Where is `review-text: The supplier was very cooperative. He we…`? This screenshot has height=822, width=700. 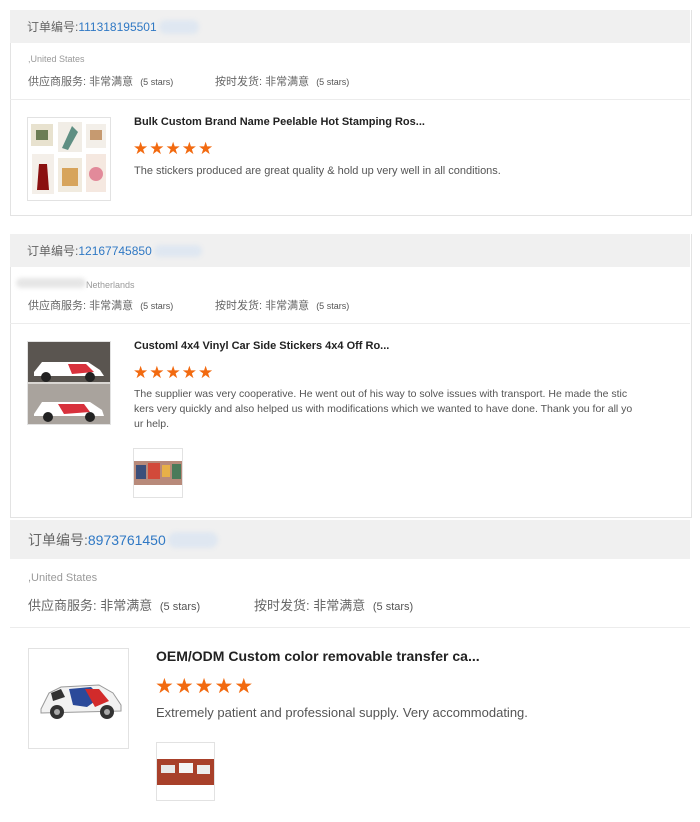
review-text: The supplier was very cooperative. He we… is located at coordinates (383, 409).